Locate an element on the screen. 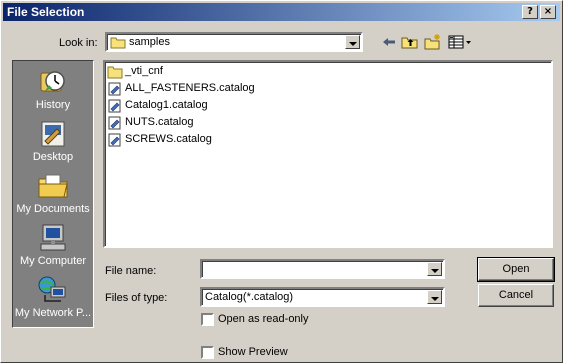  file-type-value: Catalog(*.catalog) is located at coordinates (249, 297).